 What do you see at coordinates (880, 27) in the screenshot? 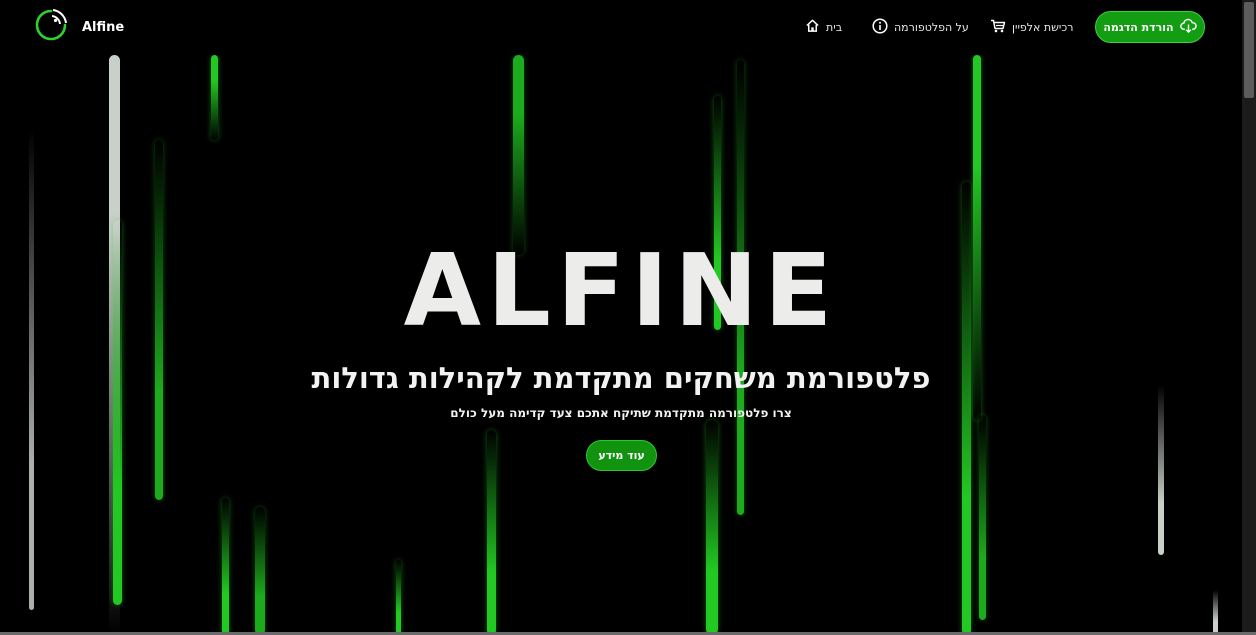
I see `info-icon` at bounding box center [880, 27].